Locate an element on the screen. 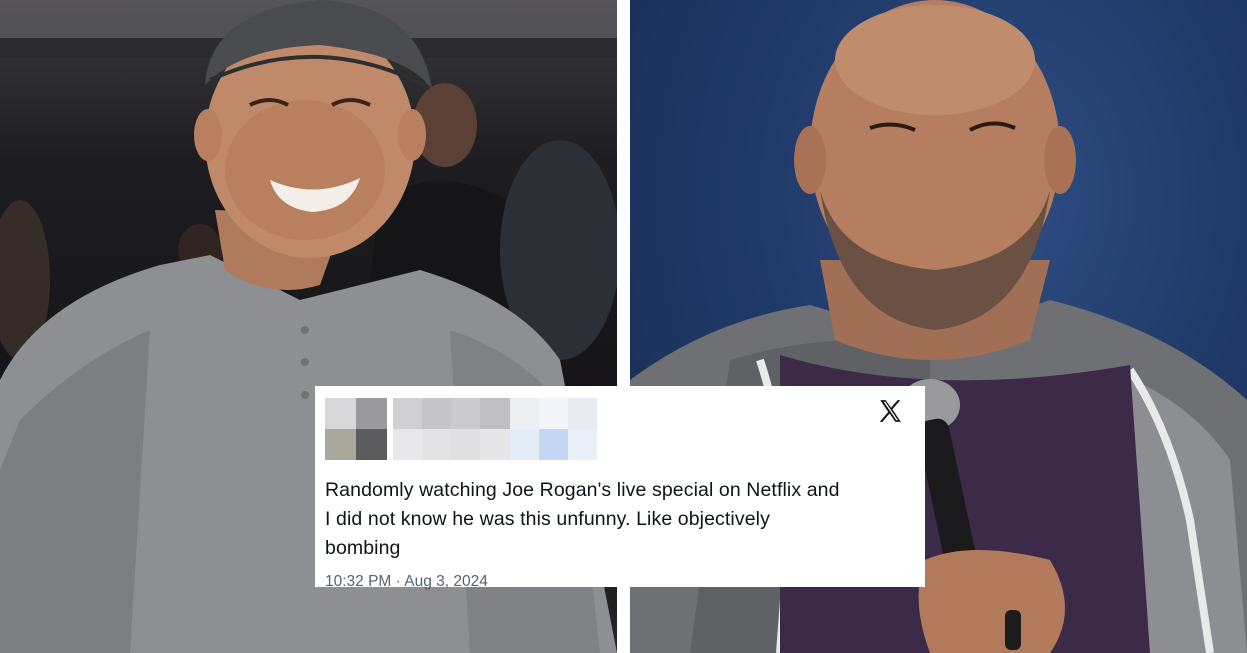  avatar-pixelated is located at coordinates (356, 429).